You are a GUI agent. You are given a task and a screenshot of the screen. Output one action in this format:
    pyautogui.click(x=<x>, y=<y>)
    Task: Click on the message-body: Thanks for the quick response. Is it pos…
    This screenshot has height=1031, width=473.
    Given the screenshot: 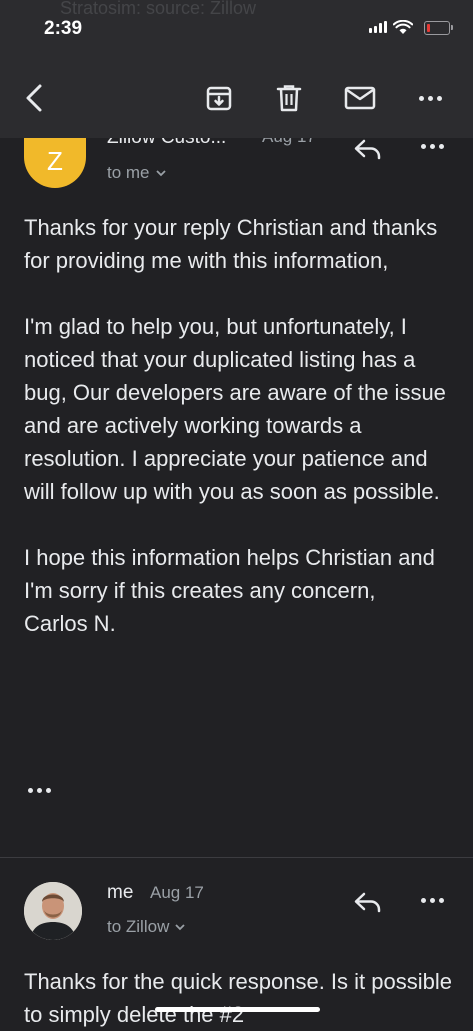 What is the action you would take?
    pyautogui.click(x=239, y=998)
    